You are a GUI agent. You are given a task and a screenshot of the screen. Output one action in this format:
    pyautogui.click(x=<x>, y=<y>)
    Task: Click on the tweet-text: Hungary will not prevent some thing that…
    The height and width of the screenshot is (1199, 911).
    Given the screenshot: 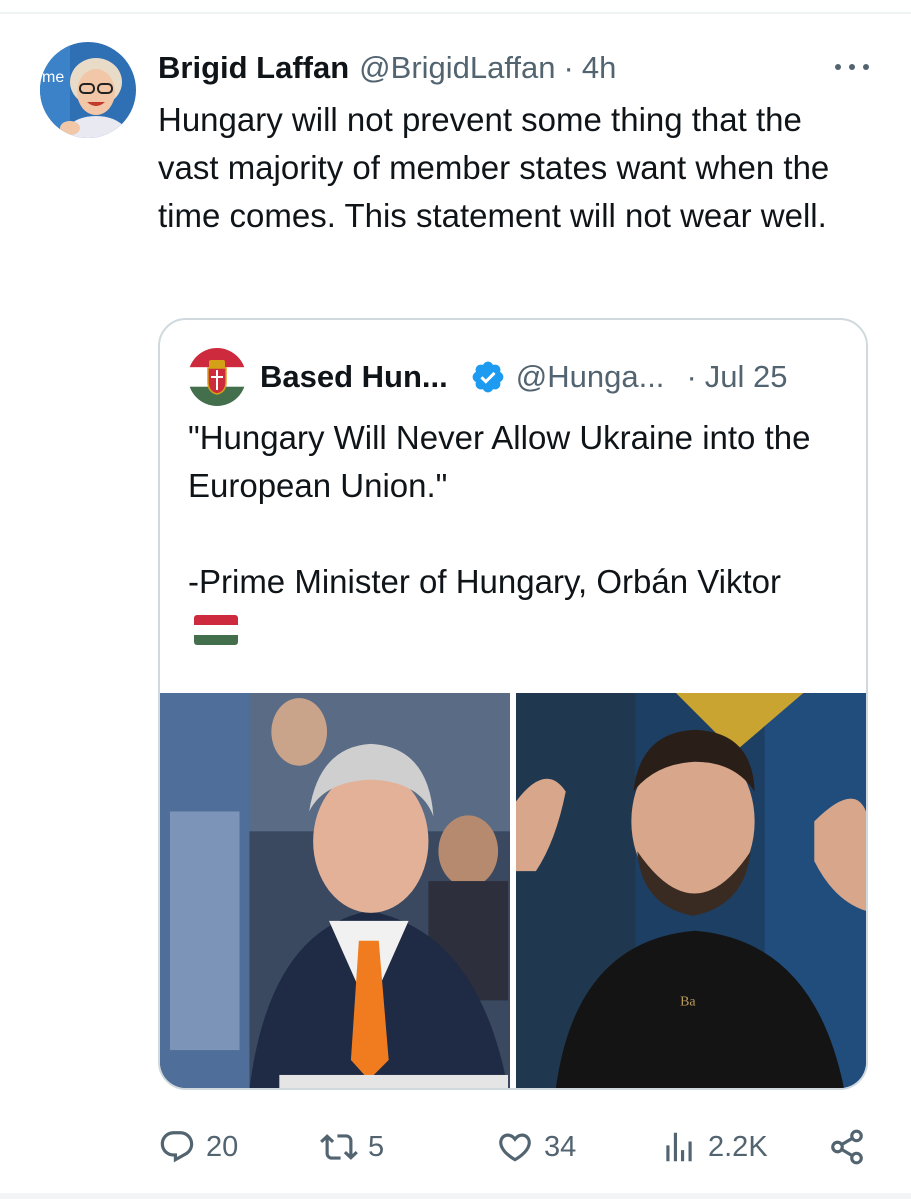 What is the action you would take?
    pyautogui.click(x=494, y=167)
    